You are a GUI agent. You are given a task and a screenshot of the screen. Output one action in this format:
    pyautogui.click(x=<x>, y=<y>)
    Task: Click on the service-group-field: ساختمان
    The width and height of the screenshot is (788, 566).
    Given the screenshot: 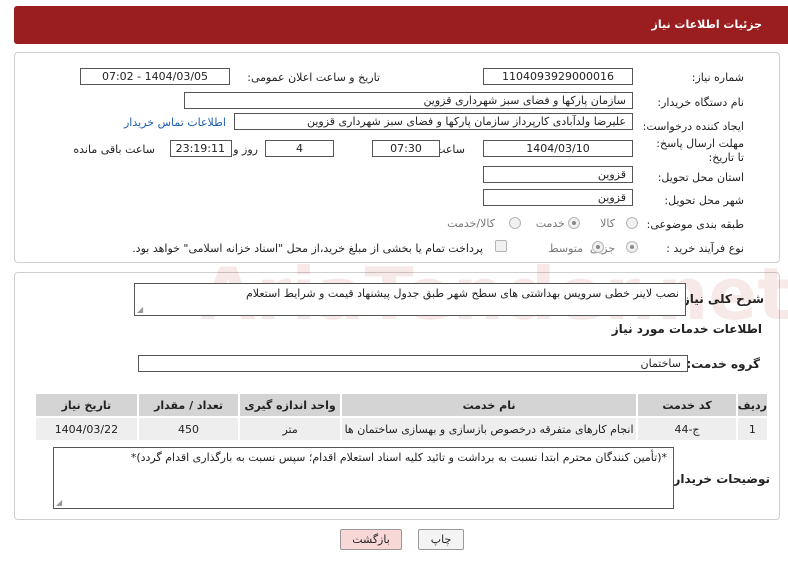 What is the action you would take?
    pyautogui.click(x=413, y=363)
    